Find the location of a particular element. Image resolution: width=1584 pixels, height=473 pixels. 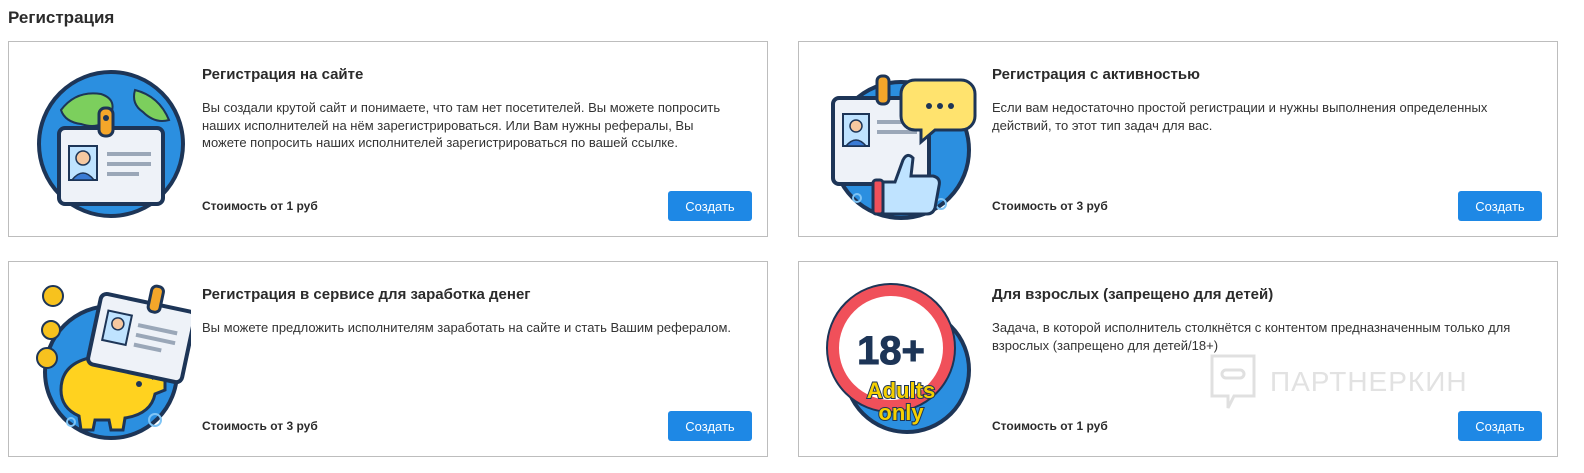

adults-only-18-icon: 18+ Adults only is located at coordinates (898, 358).